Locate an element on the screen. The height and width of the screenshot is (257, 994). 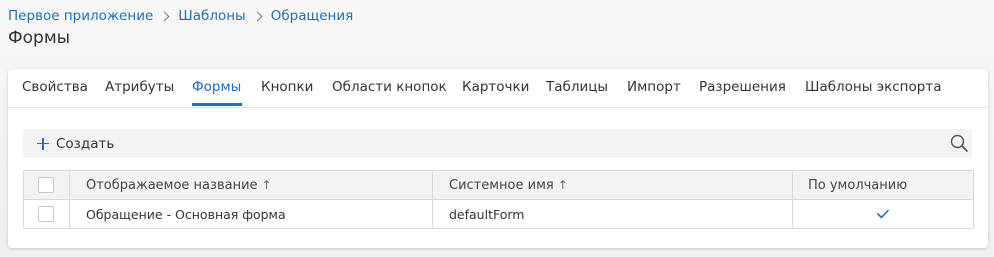
column-header-display-name: Отображаемое название ↑ is located at coordinates (251, 185).